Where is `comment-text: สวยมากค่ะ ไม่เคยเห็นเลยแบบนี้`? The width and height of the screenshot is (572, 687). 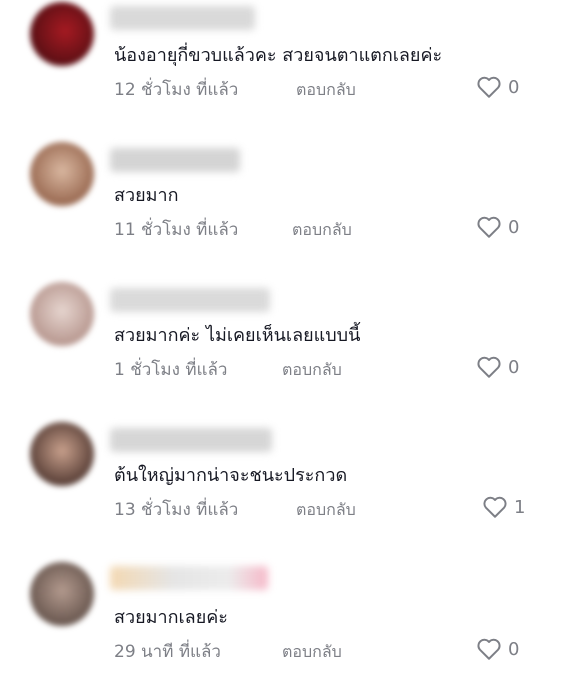 comment-text: สวยมากค่ะ ไม่เคยเห็นเลยแบบนี้ is located at coordinates (237, 335).